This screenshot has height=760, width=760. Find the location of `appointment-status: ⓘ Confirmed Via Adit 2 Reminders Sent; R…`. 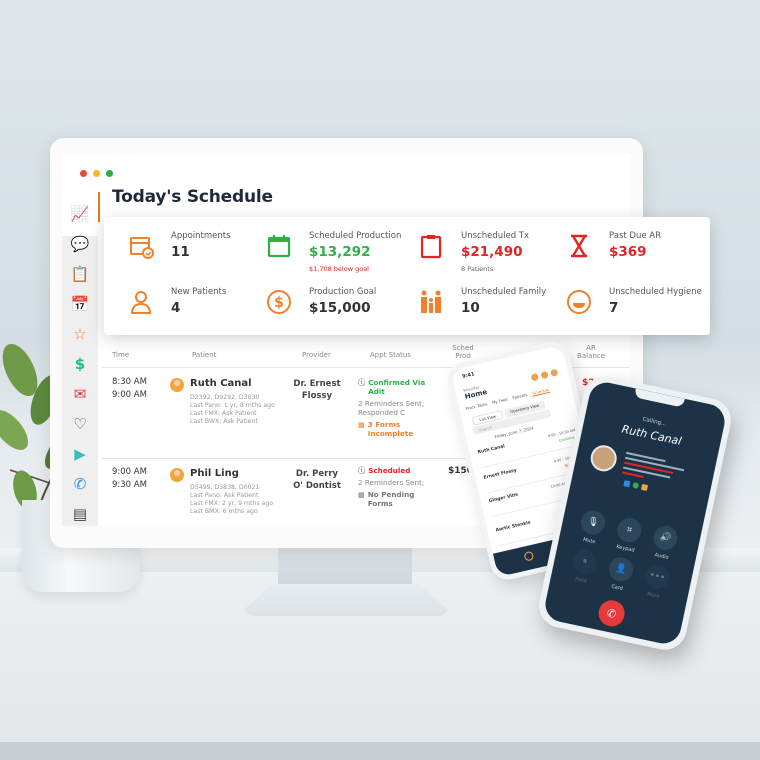

appointment-status: ⓘ Confirmed Via Adit 2 Reminders Sent; R… is located at coordinates (398, 408).